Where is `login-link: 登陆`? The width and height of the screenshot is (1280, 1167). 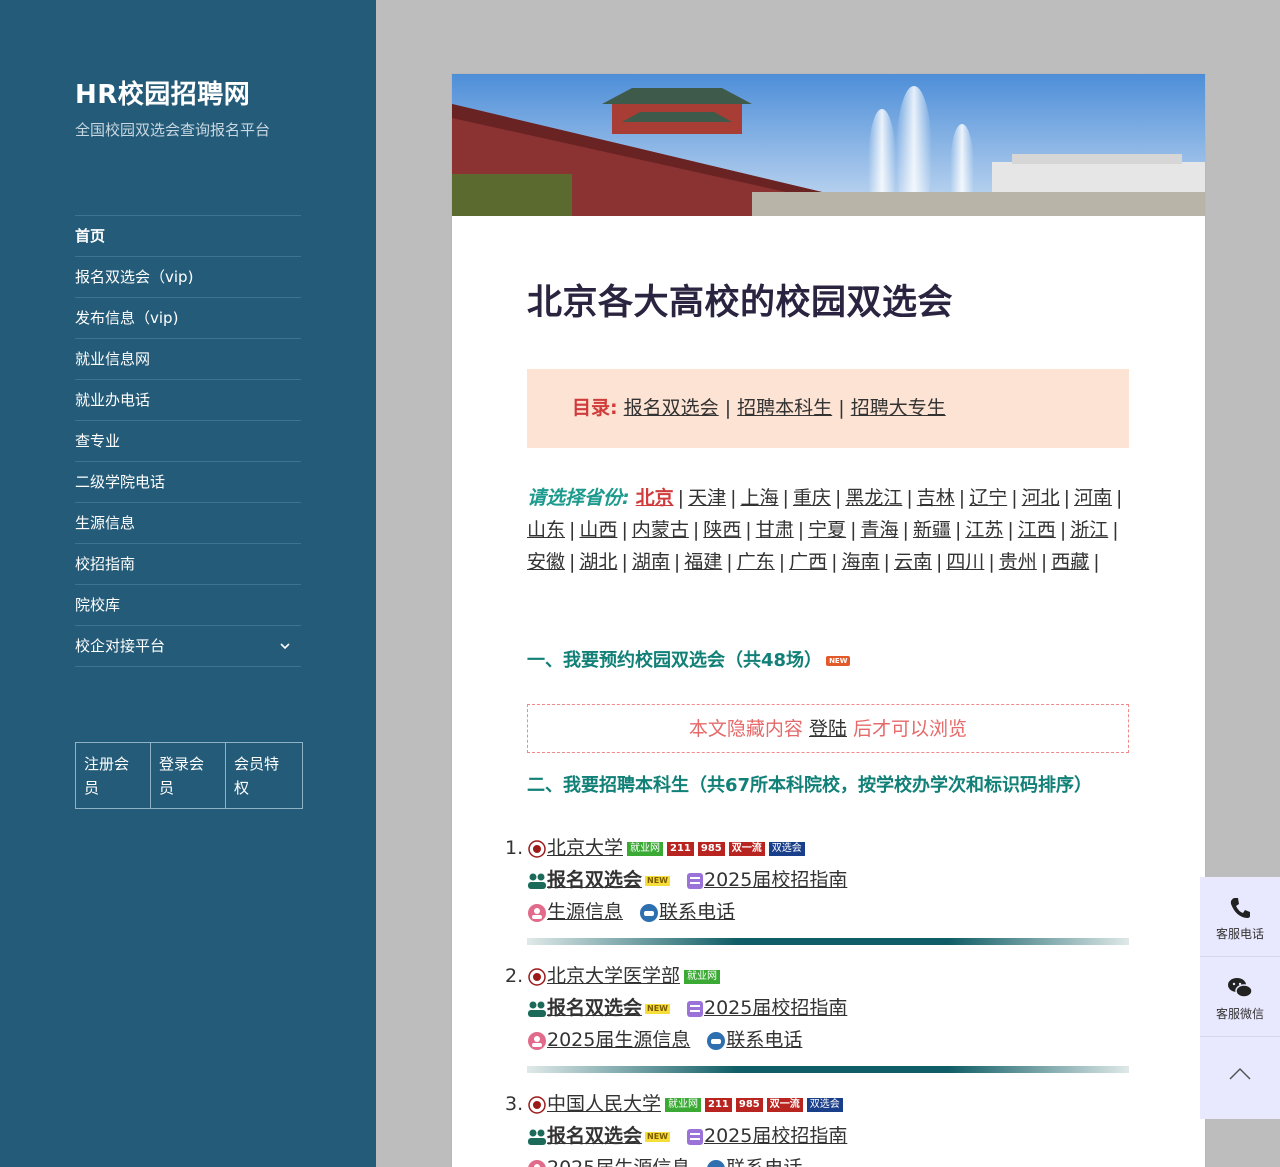
login-link: 登陆 is located at coordinates (828, 729).